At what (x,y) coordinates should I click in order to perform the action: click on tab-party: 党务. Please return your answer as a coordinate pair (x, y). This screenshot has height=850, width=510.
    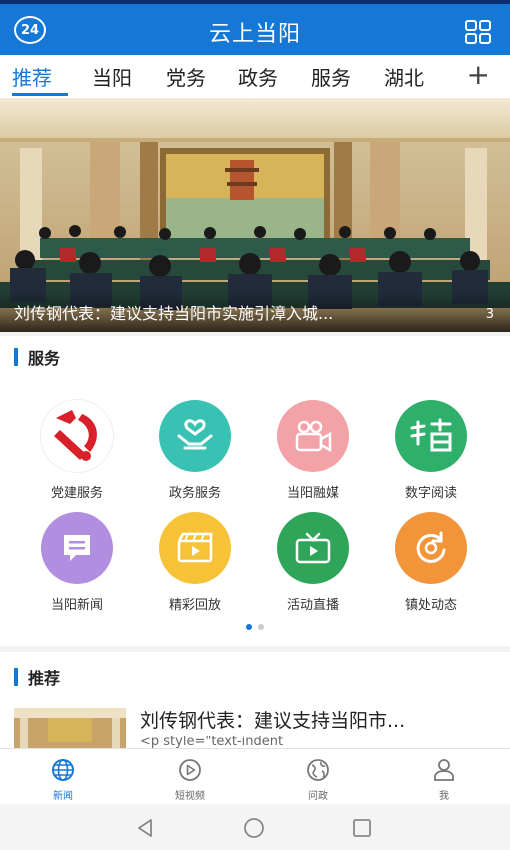
    Looking at the image, I should click on (186, 76).